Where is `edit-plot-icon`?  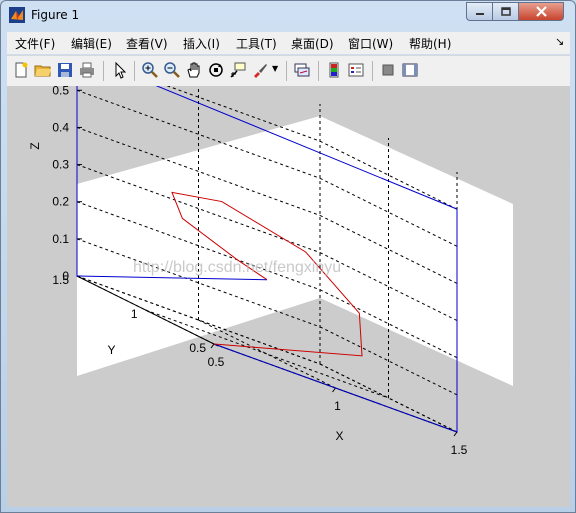
edit-plot-icon is located at coordinates (120, 70).